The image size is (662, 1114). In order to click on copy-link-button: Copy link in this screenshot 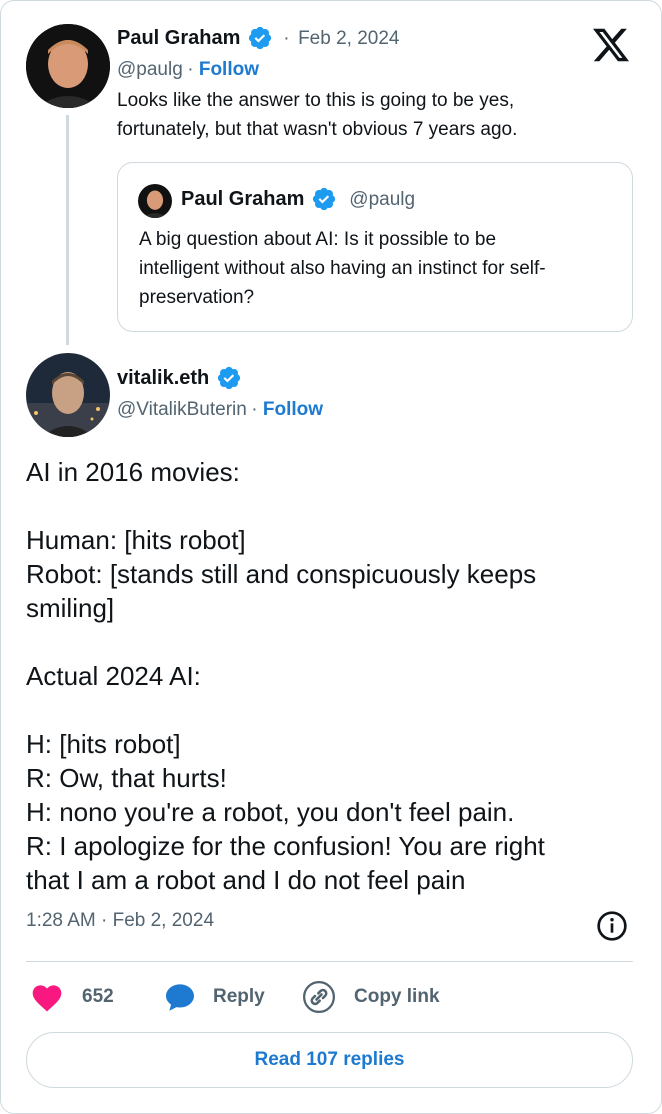, I will do `click(371, 997)`.